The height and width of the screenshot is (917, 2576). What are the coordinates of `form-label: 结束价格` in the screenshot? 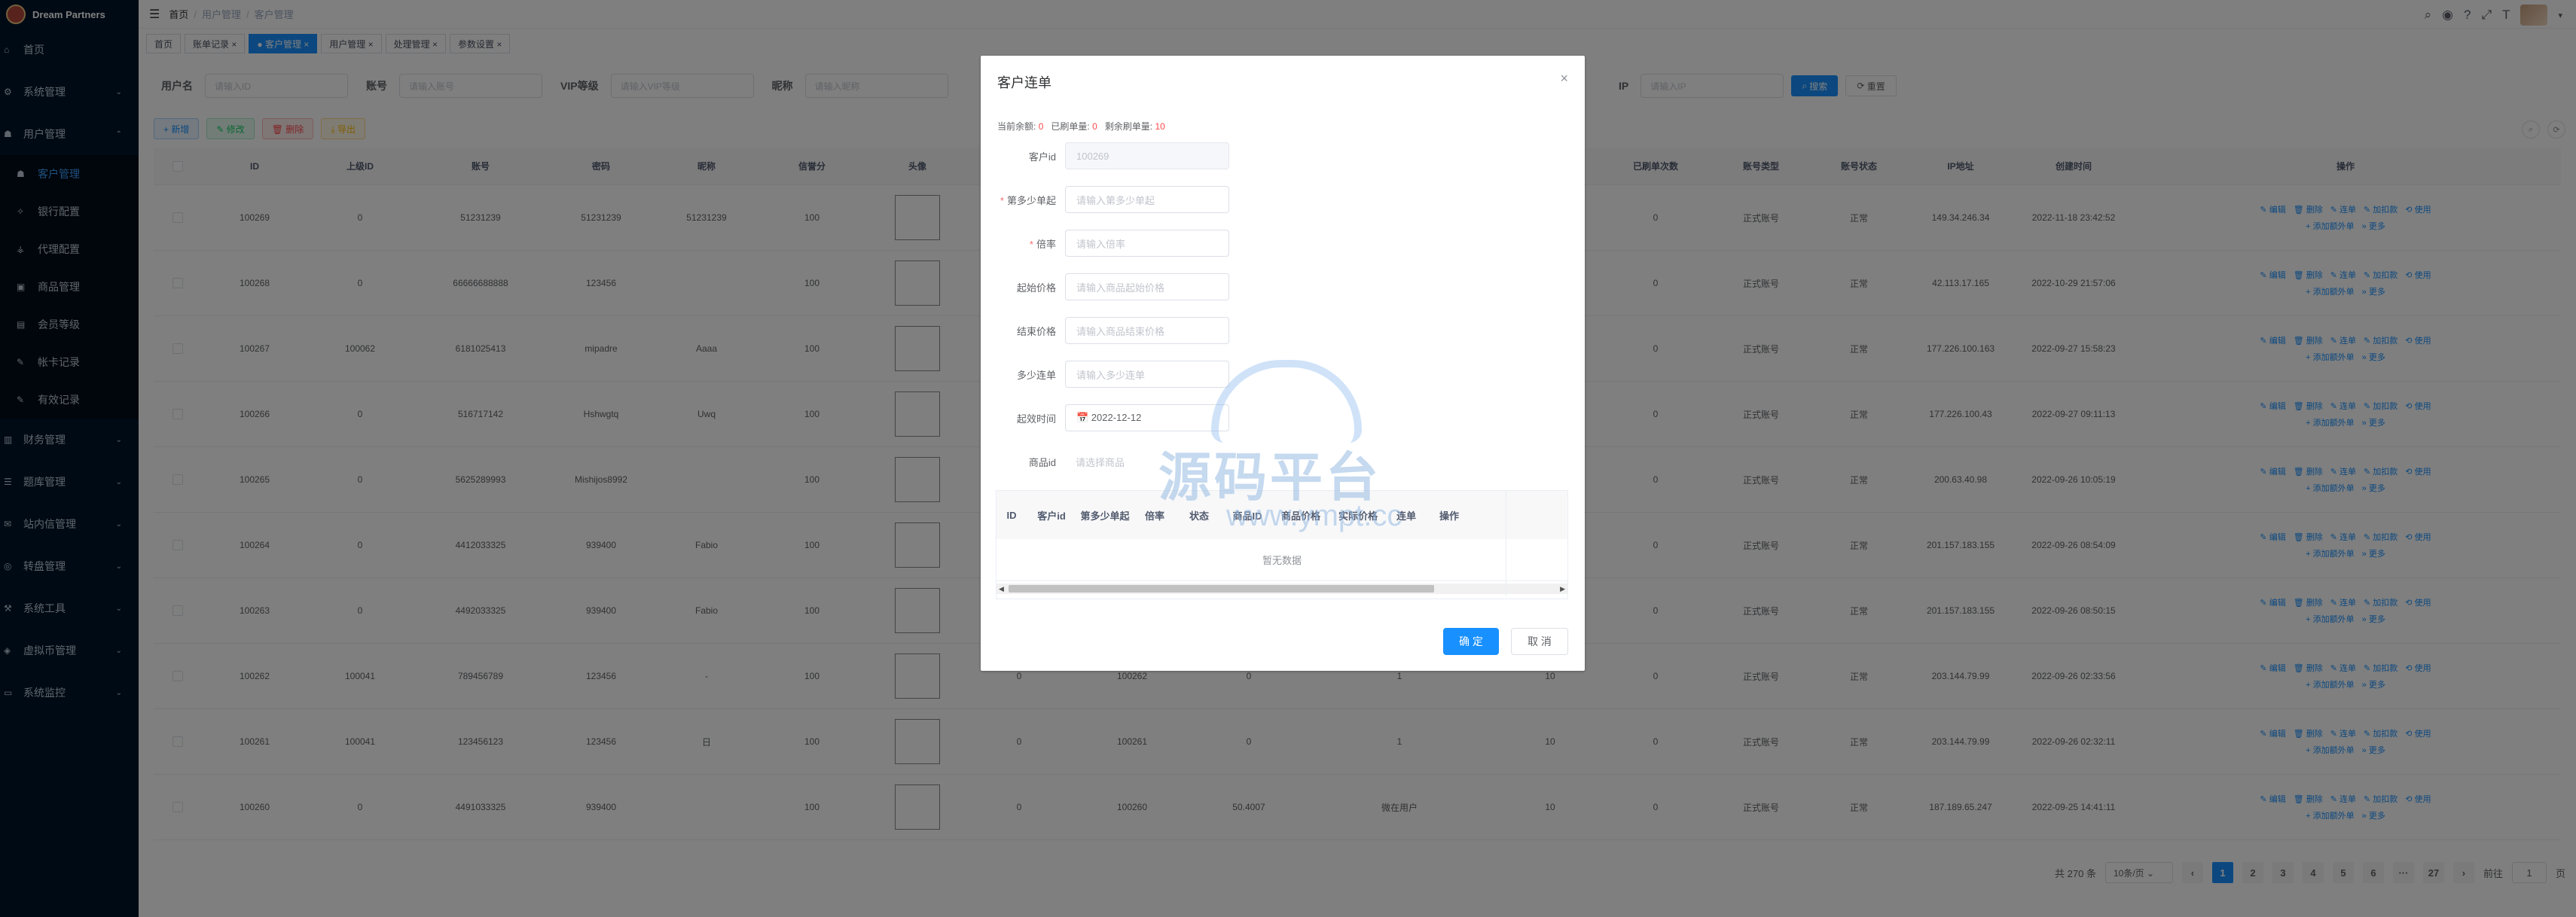 It's located at (1031, 331).